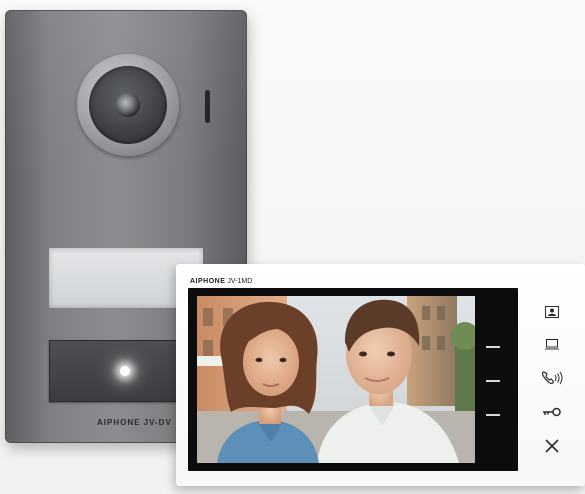 Image resolution: width=585 pixels, height=494 pixels. I want to click on camera-ring, so click(128, 105).